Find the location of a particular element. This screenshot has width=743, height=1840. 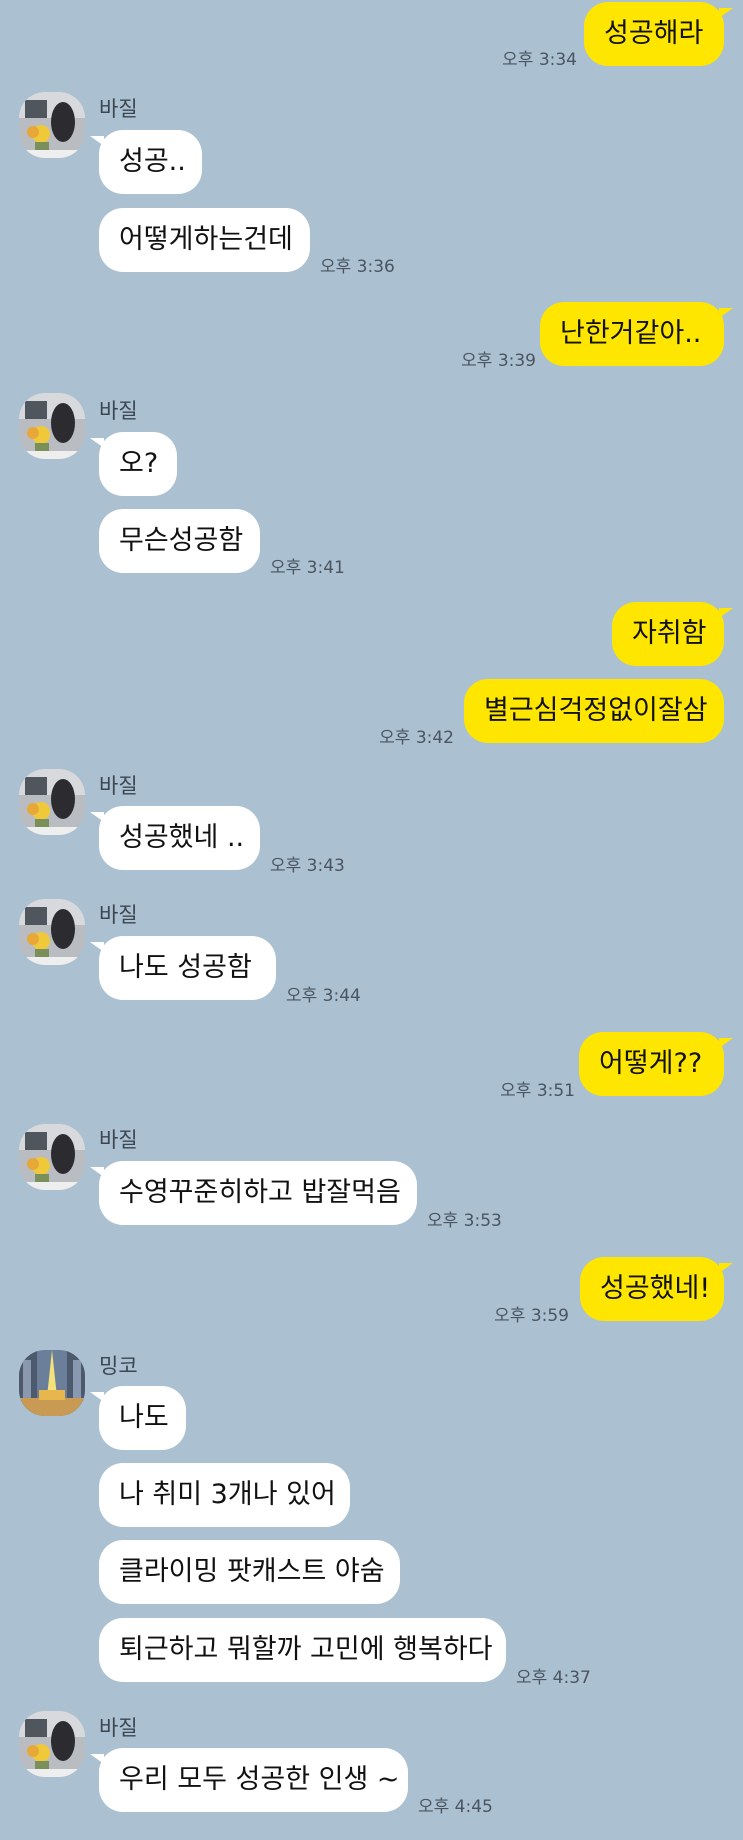

message-timestamp: 오후 3:44 is located at coordinates (323, 996).